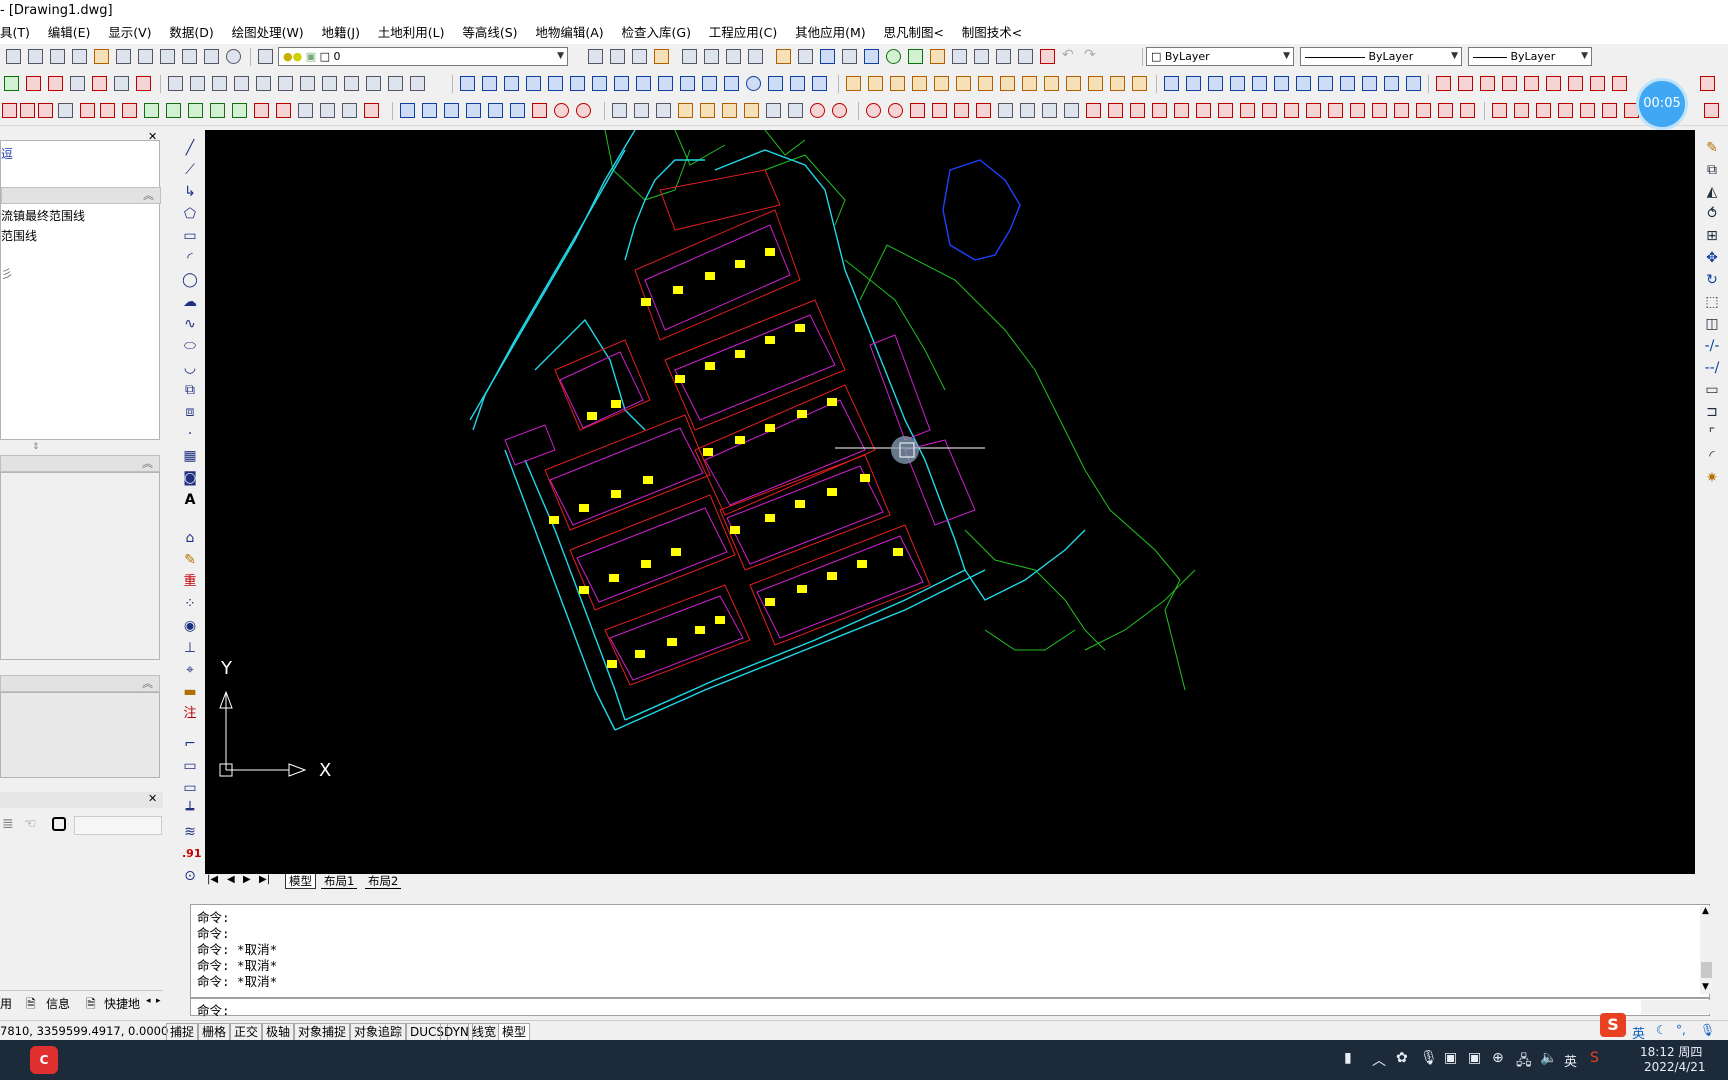  What do you see at coordinates (190, 280) in the screenshot?
I see `circle-tool-icon: ◯` at bounding box center [190, 280].